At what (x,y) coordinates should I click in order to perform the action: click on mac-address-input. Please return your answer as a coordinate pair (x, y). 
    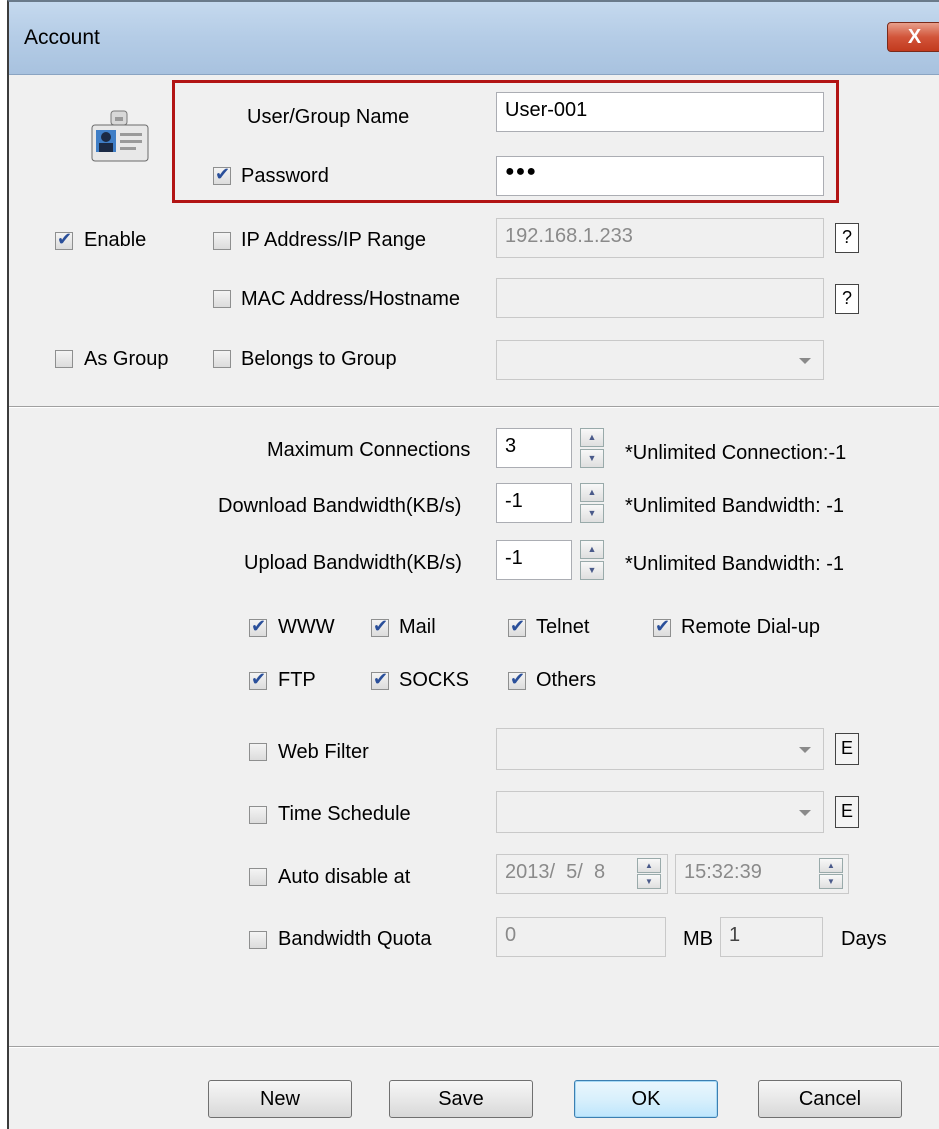
    Looking at the image, I should click on (660, 298).